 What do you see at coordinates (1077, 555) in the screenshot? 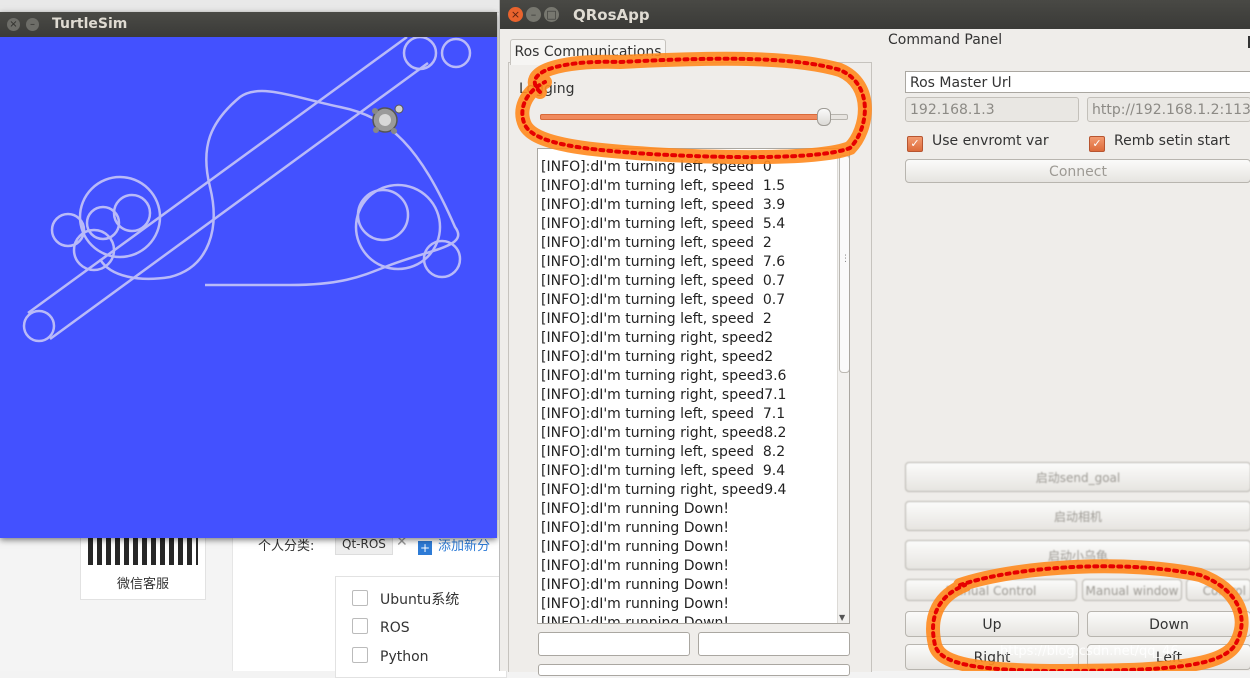
I see `start-turtle-button: 启动小乌龟` at bounding box center [1077, 555].